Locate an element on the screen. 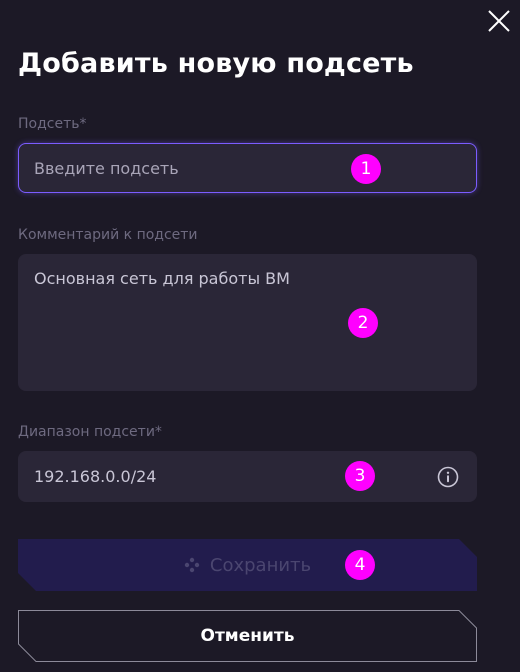 The image size is (520, 672). cancel-button: Отменить is located at coordinates (247, 636).